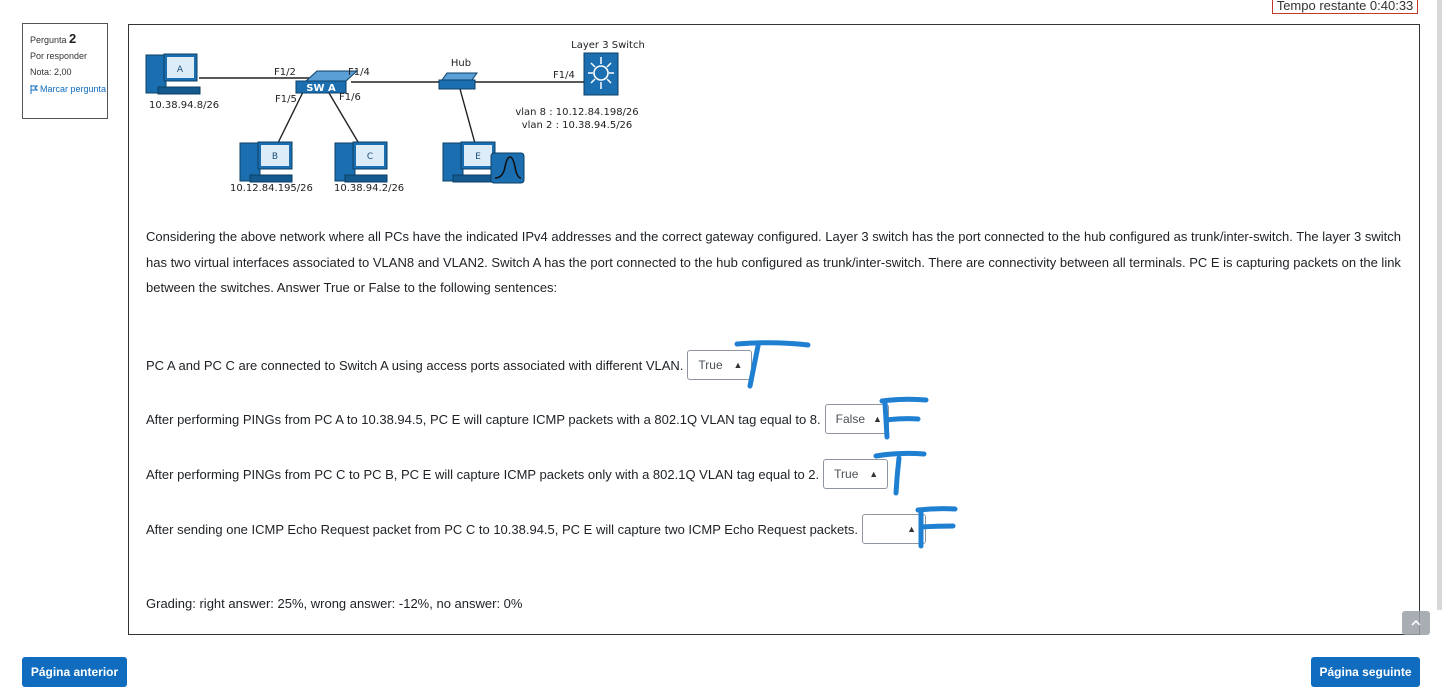 The height and width of the screenshot is (696, 1442). What do you see at coordinates (266, 162) in the screenshot?
I see `pc-b: B` at bounding box center [266, 162].